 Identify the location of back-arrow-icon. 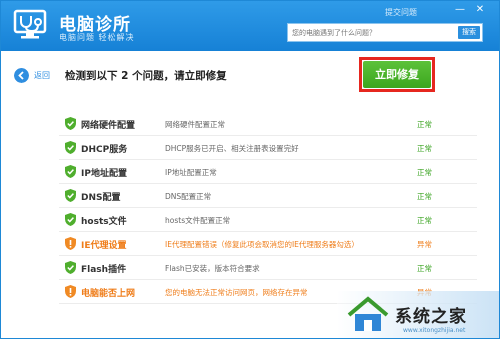
(21, 75).